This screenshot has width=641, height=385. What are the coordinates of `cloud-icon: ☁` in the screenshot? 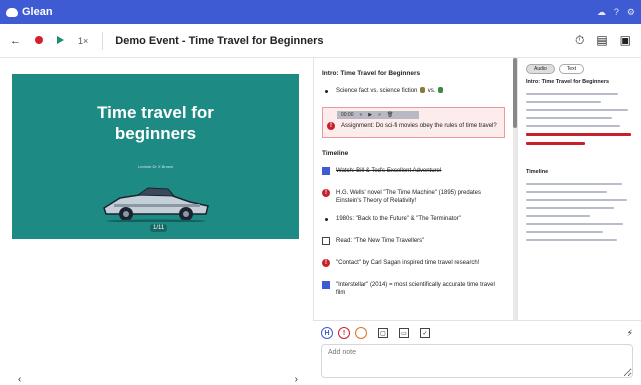 It's located at (601, 12).